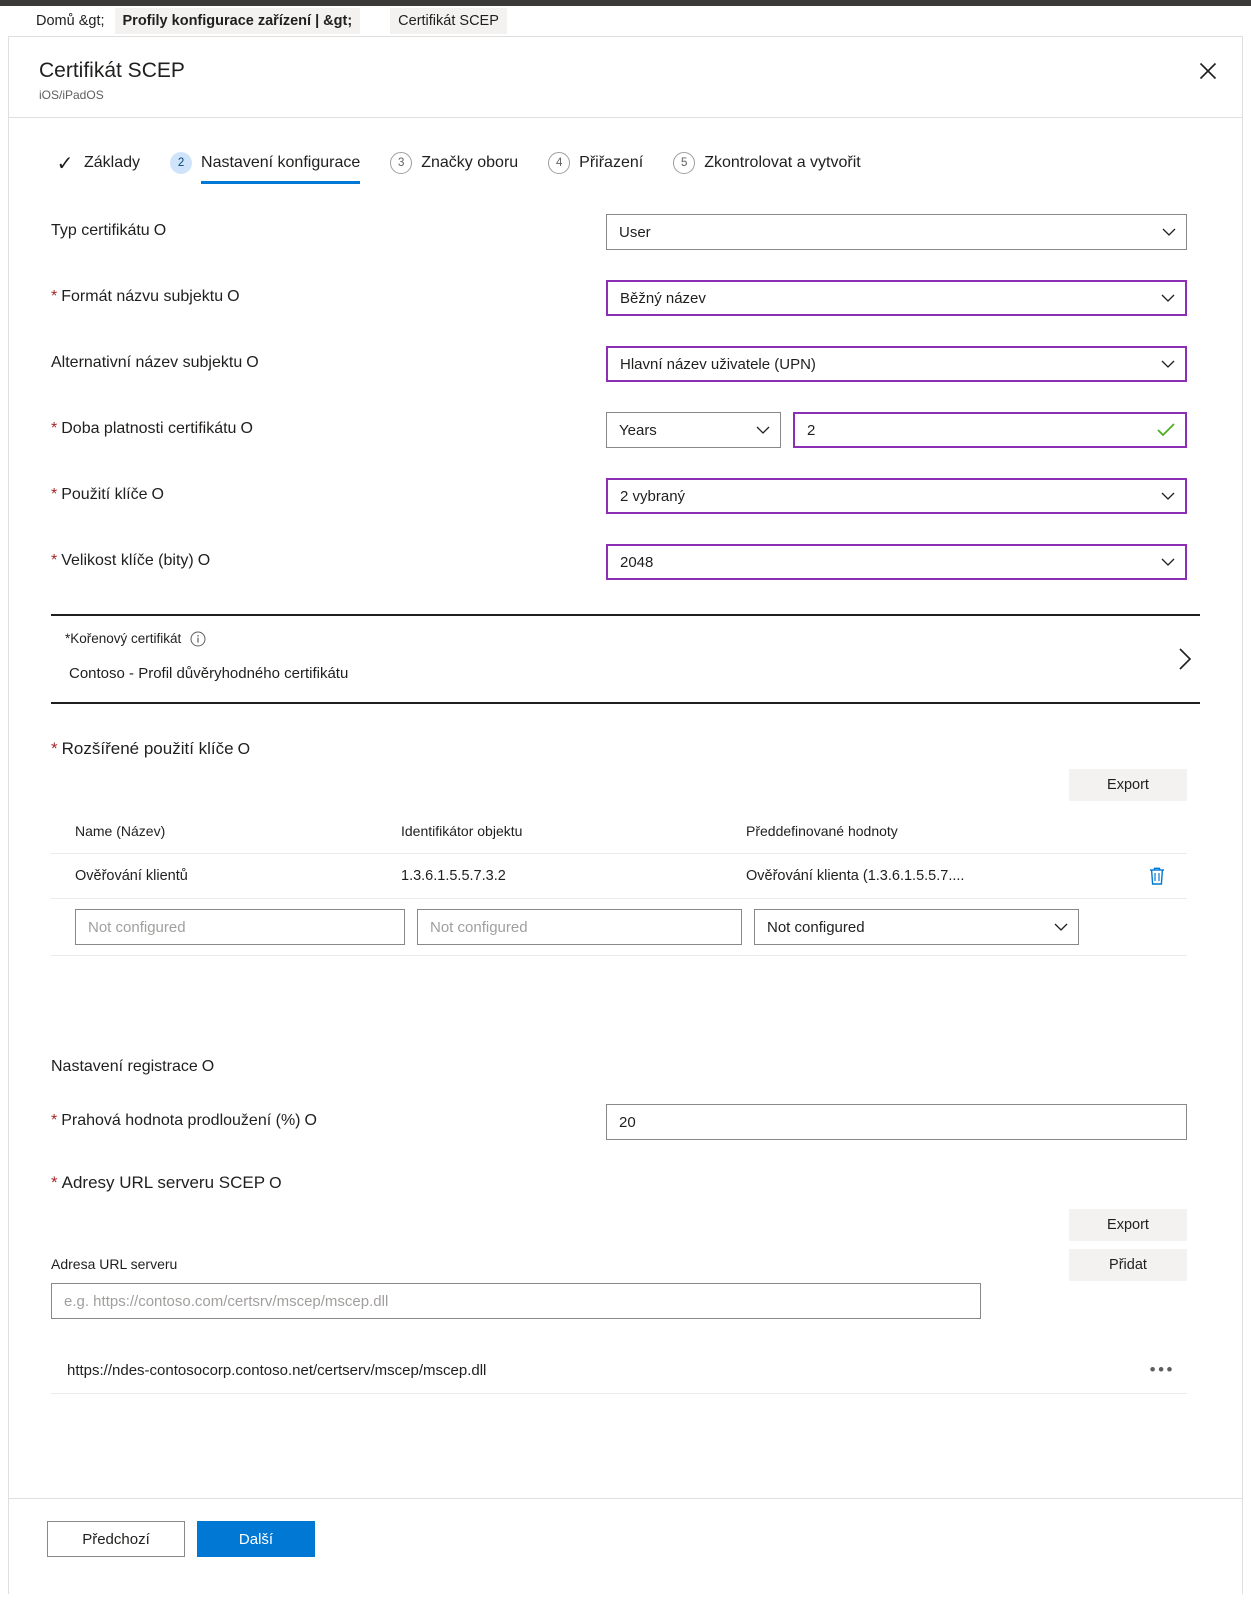 The image size is (1251, 1603). What do you see at coordinates (281, 162) in the screenshot?
I see `wizard-step-label: Nastavení konfigurace` at bounding box center [281, 162].